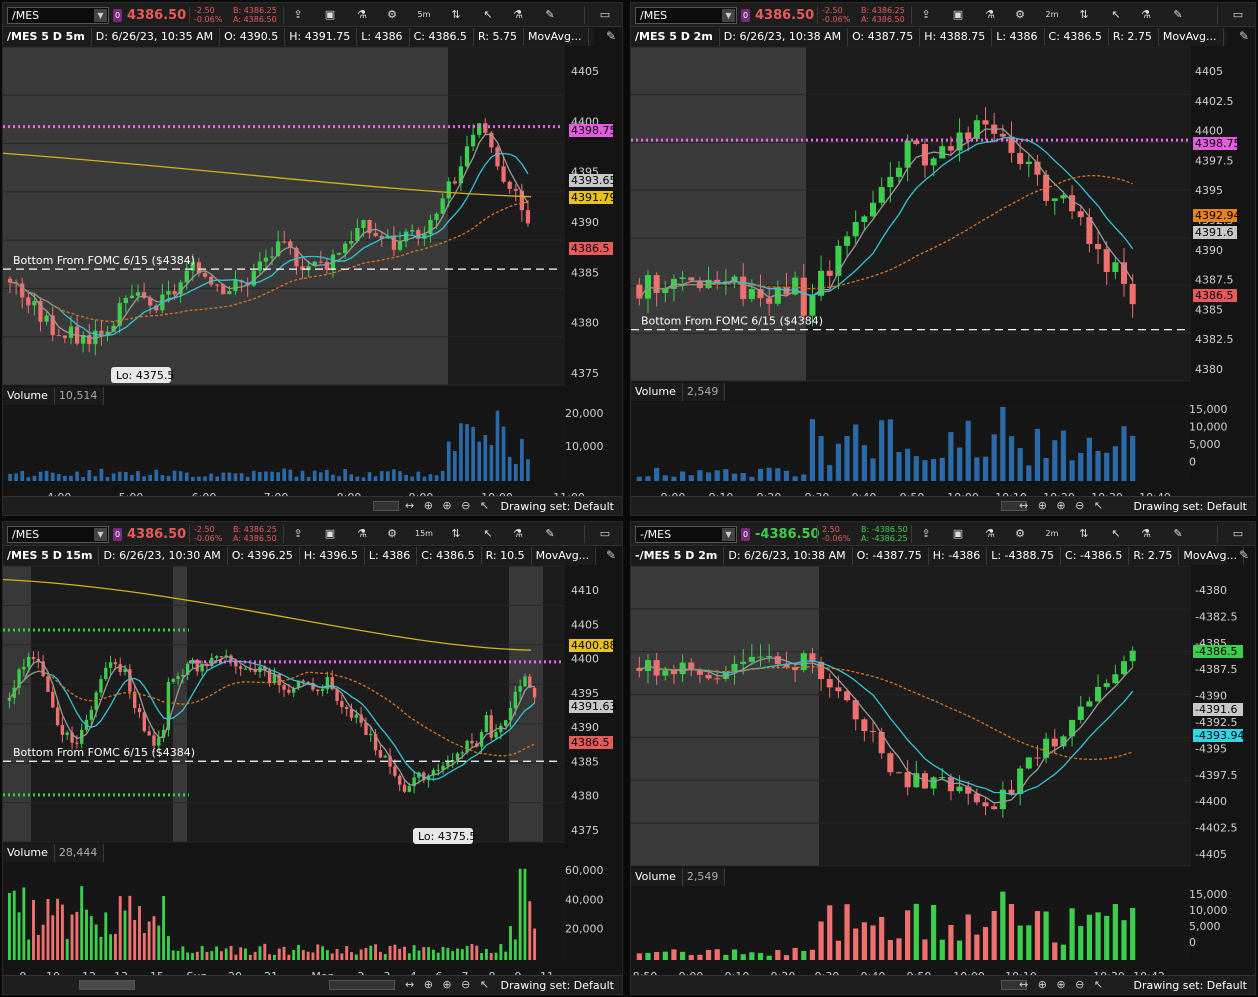 Image resolution: width=1258 pixels, height=997 pixels. Describe the element at coordinates (107, 985) in the screenshot. I see `scroll-left-button` at that location.